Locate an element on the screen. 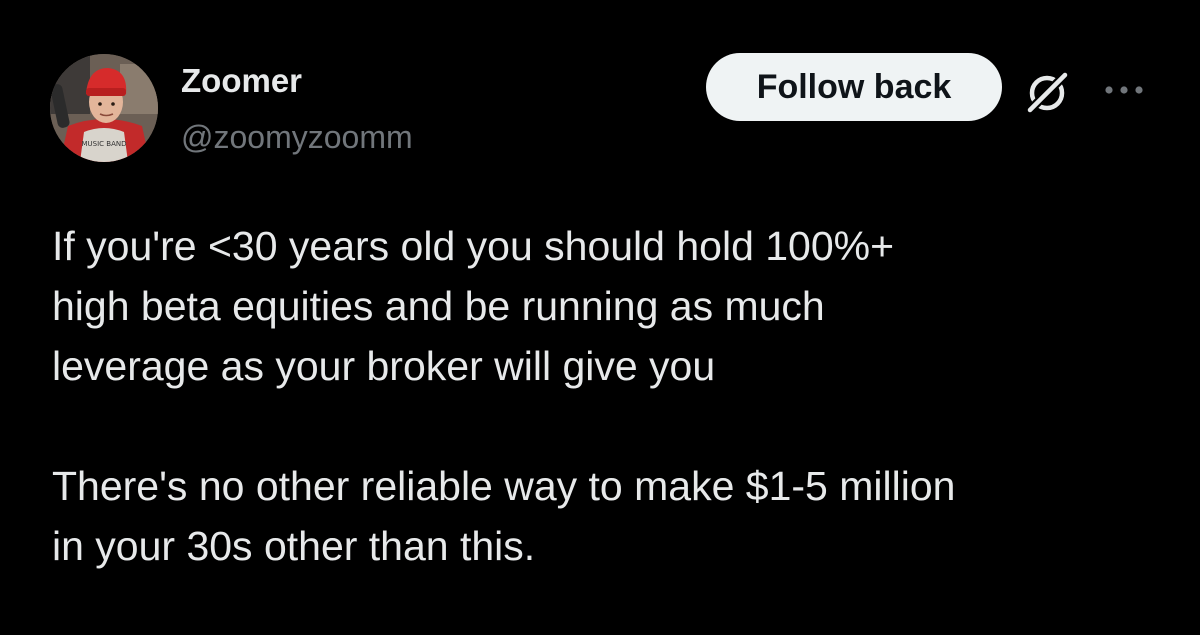 The height and width of the screenshot is (635, 1200). author-handle: @zoomyzoomm is located at coordinates (297, 137).